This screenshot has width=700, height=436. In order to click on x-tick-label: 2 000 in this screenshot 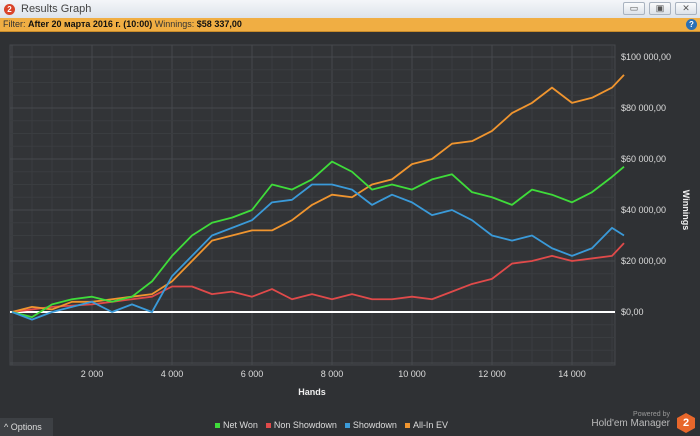, I will do `click(92, 374)`.